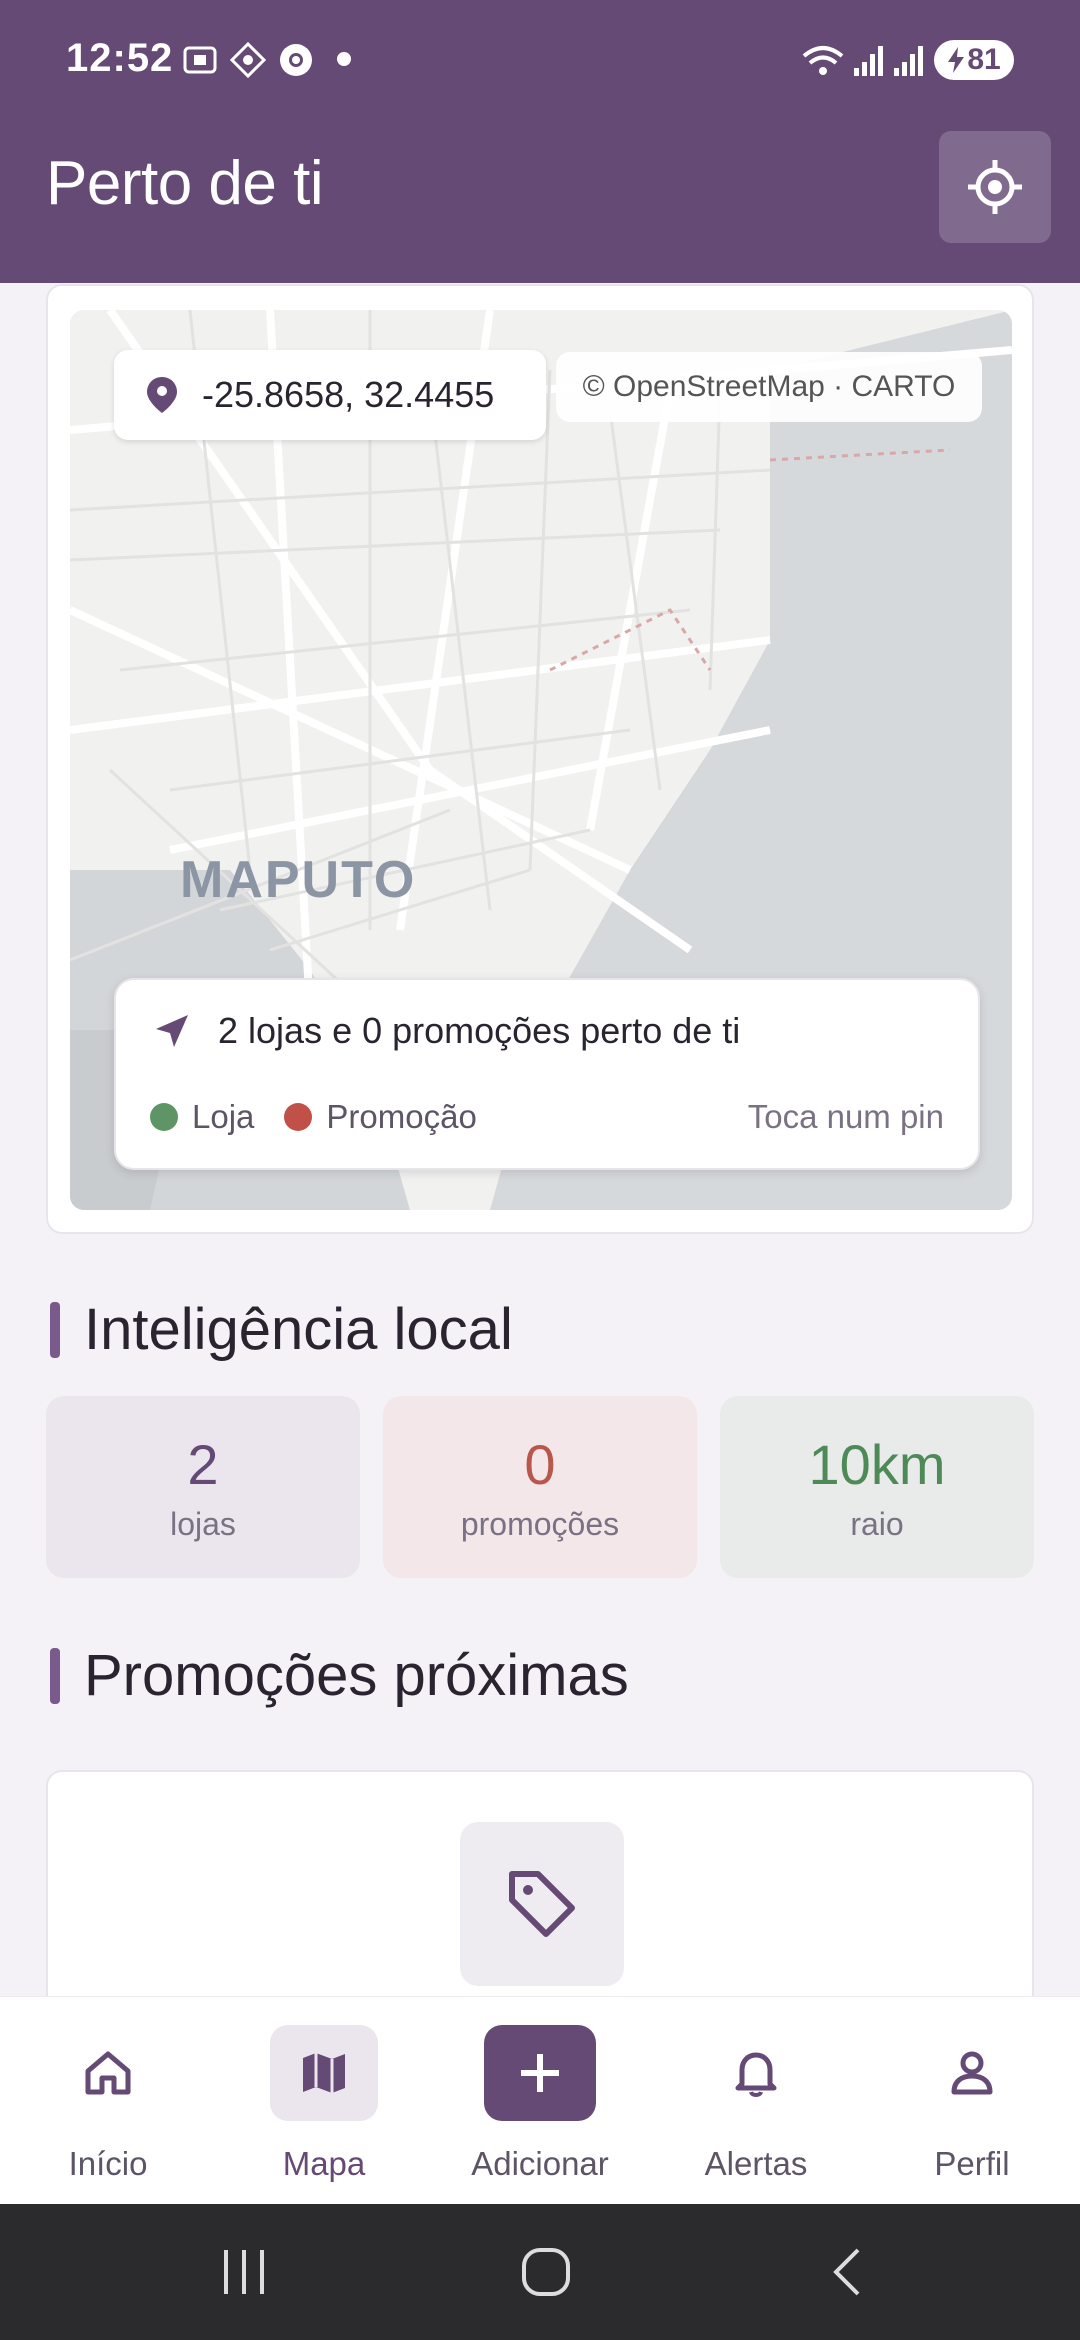 The image size is (1080, 2340). Describe the element at coordinates (984, 59) in the screenshot. I see `battery-level: 81` at that location.